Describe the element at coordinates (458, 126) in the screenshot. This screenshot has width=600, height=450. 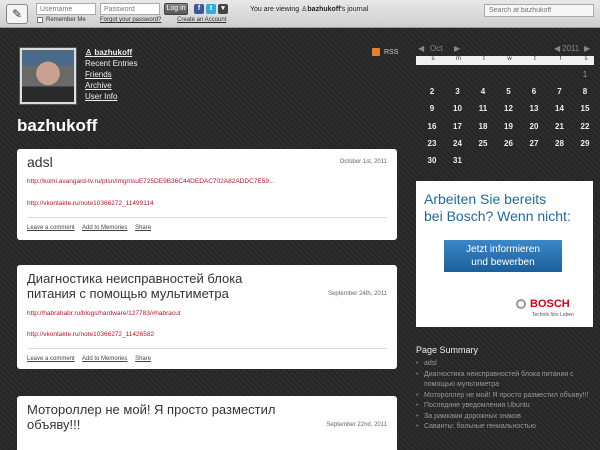
I see `calendar-day: 17` at that location.